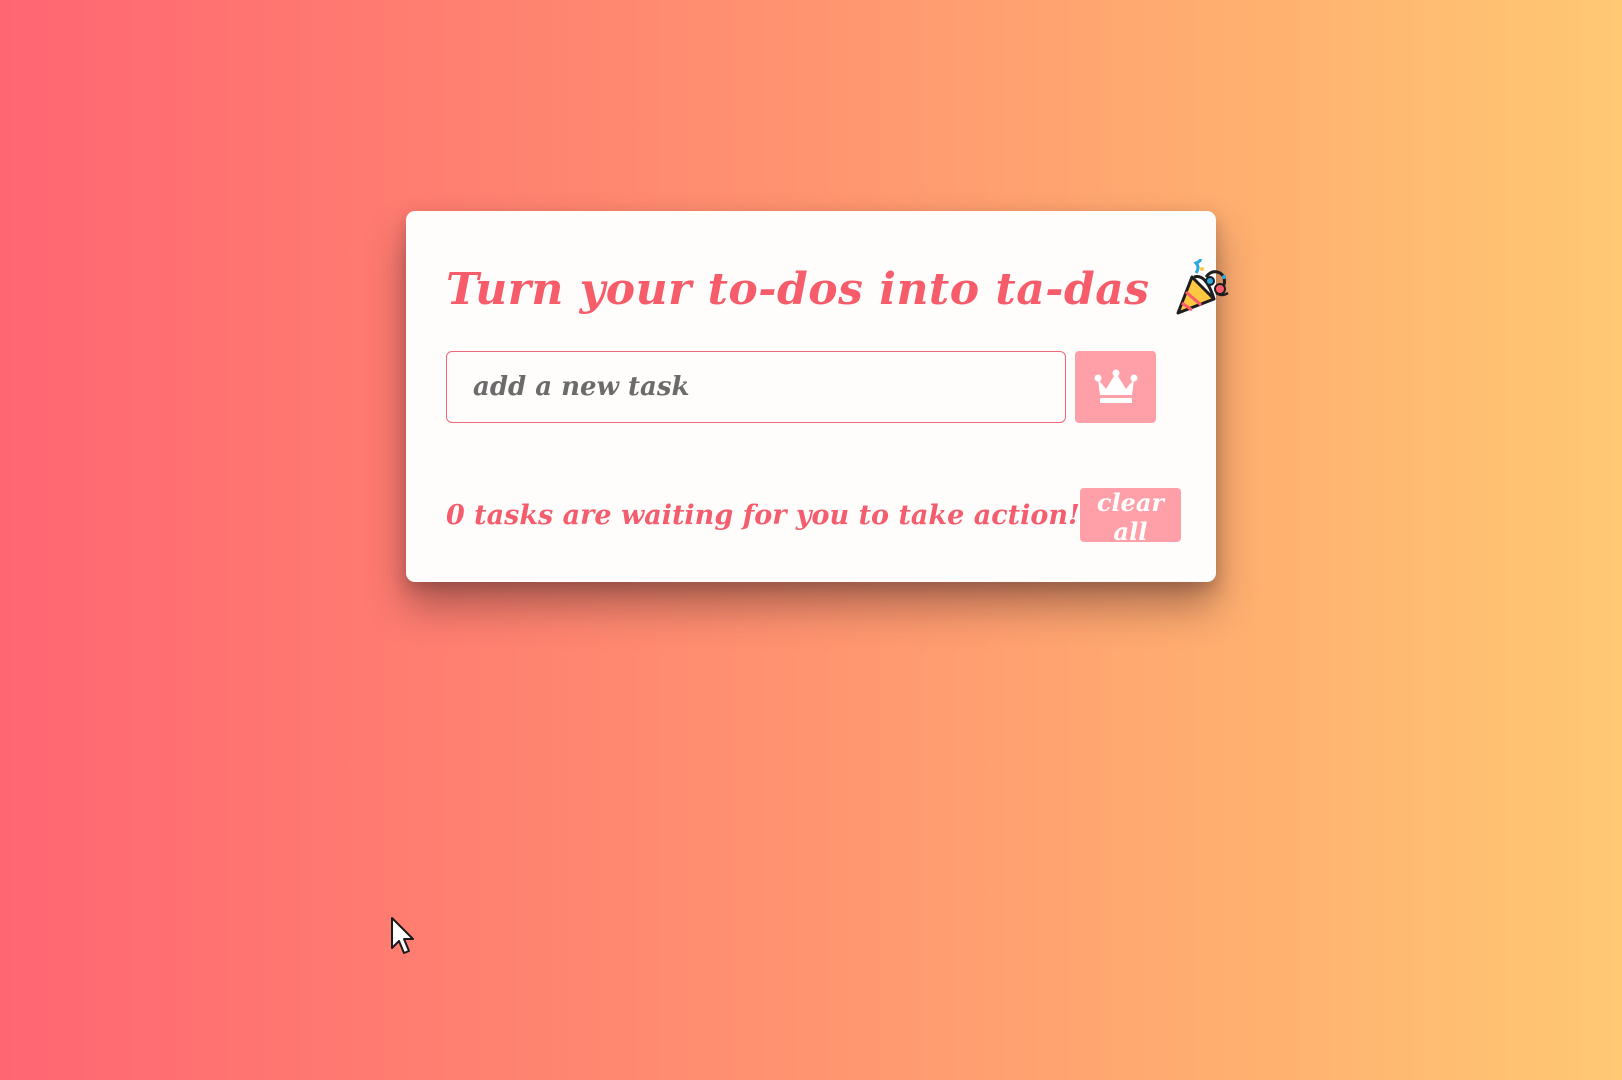 Image resolution: width=1622 pixels, height=1080 pixels. What do you see at coordinates (1202, 287) in the screenshot?
I see `party-popper-icon` at bounding box center [1202, 287].